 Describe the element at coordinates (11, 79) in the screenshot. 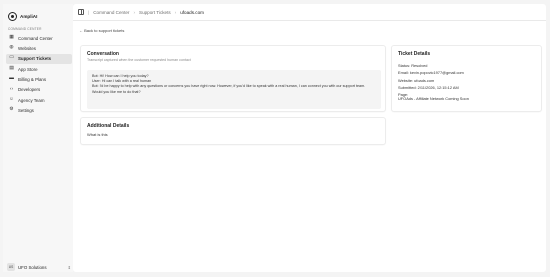

I see `card-icon: ▬` at that location.